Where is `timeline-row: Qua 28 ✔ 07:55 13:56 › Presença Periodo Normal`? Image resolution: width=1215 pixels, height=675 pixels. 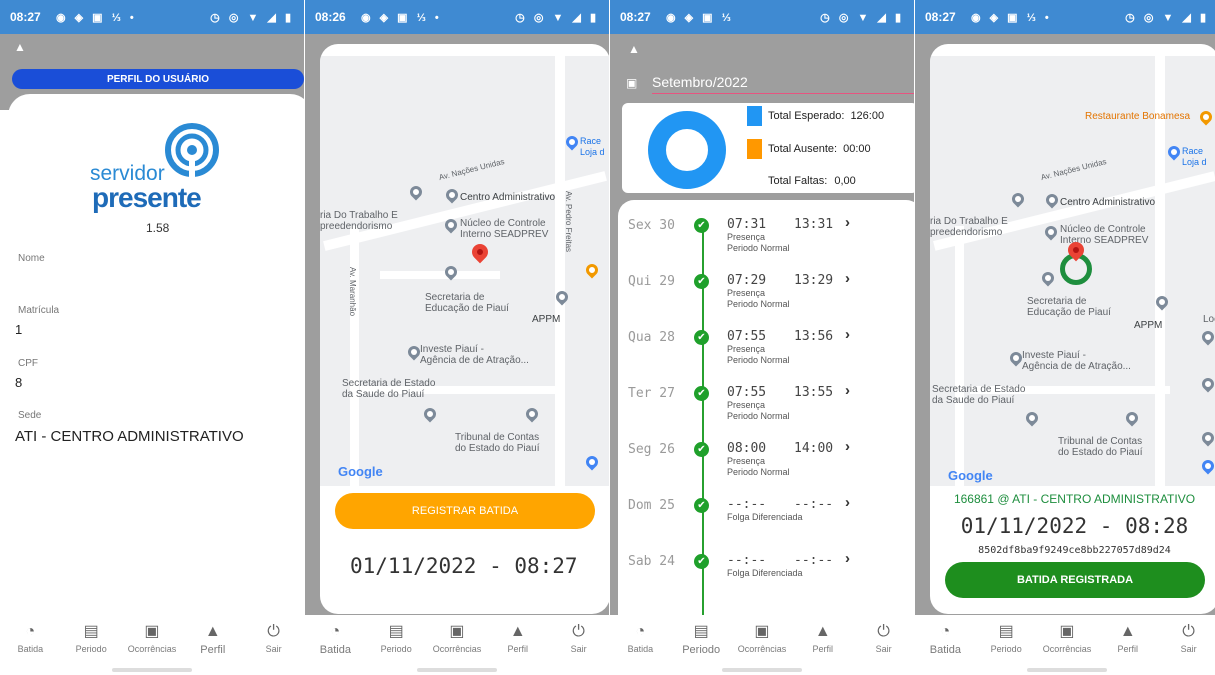
timeline-row: Qua 28 ✔ 07:55 13:56 › Presença Periodo Normal is located at coordinates (766, 350).